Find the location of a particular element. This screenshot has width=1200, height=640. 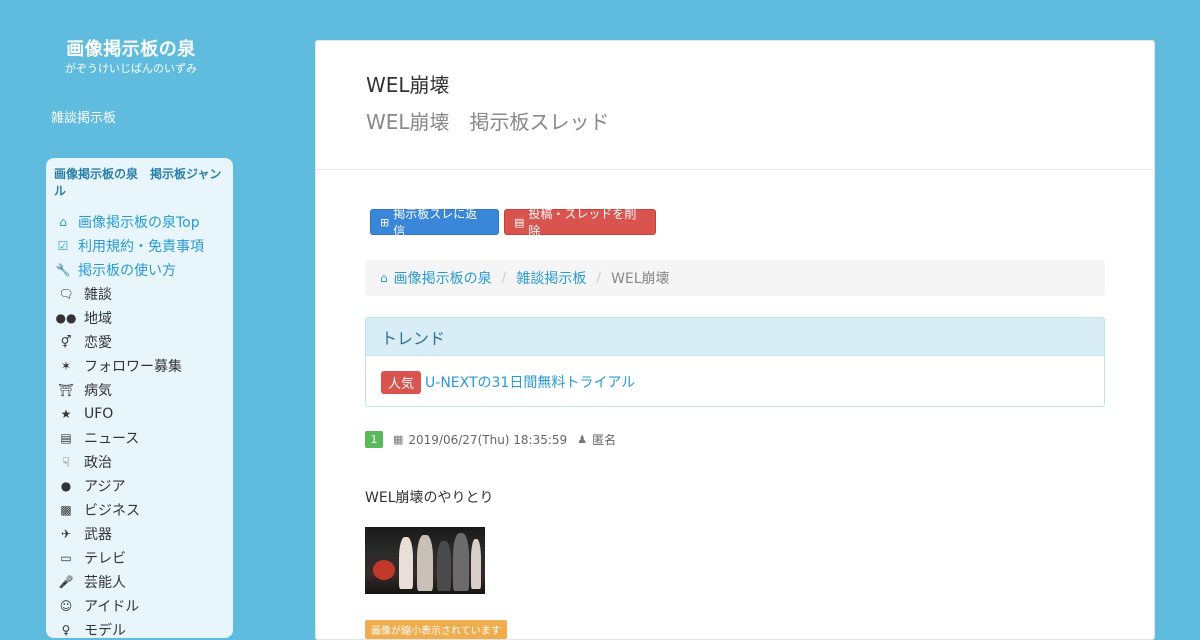

sidebar-item-idol: ☺ アイドル is located at coordinates (139, 606).